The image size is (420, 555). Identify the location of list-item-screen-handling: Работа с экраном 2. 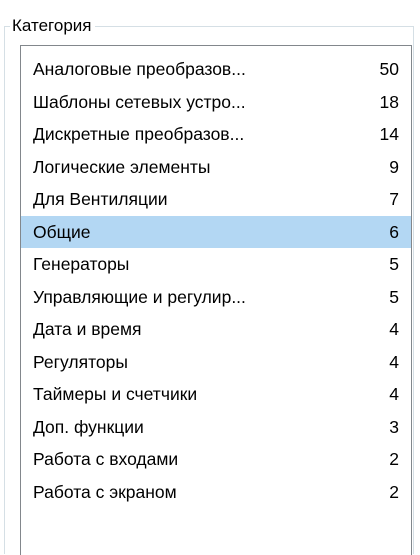
(216, 492).